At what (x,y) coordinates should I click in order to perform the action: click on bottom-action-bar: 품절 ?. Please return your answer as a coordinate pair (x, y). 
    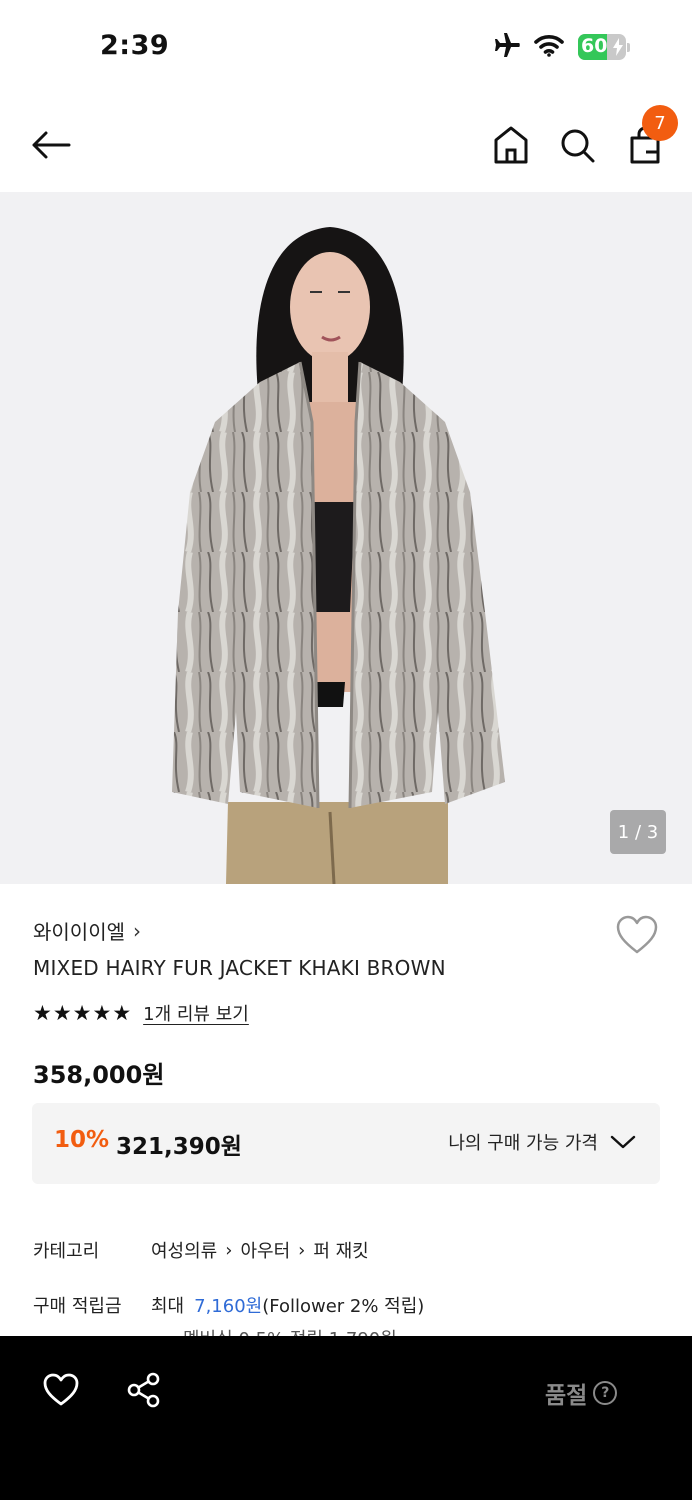
    Looking at the image, I should click on (346, 1418).